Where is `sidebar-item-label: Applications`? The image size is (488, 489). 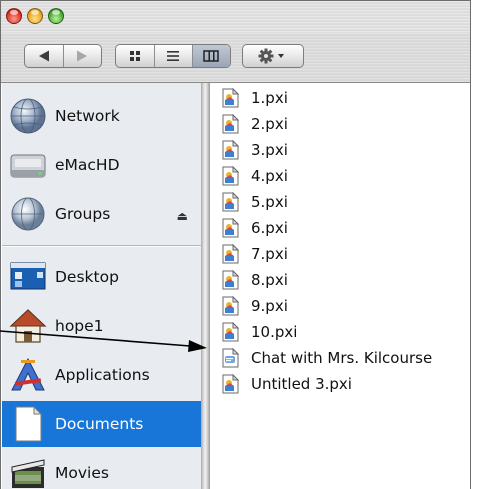 sidebar-item-label: Applications is located at coordinates (102, 375).